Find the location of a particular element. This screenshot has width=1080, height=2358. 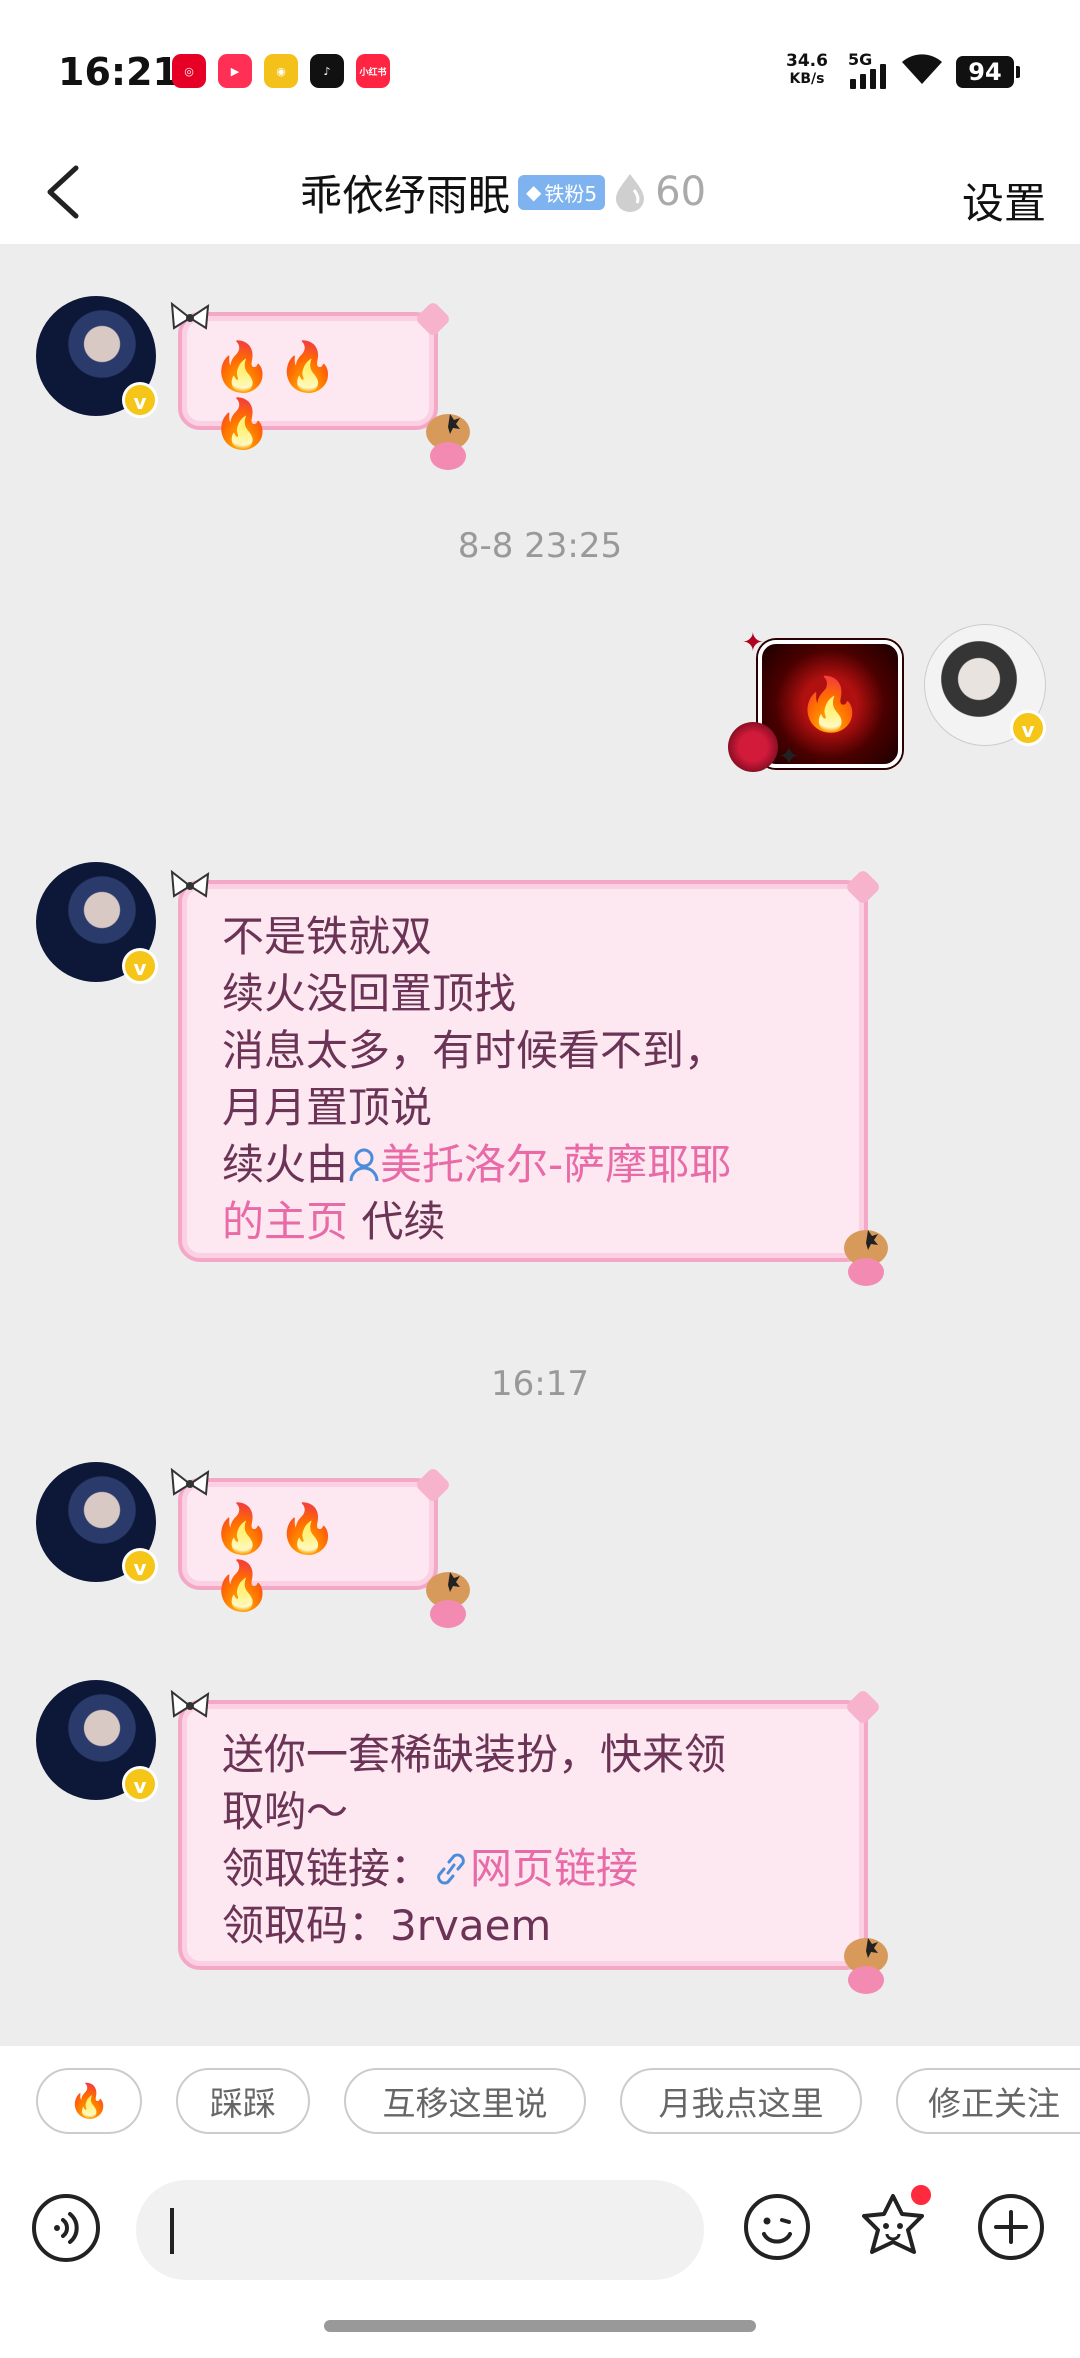

message-text-fragment: 领取链接： is located at coordinates (327, 1868).